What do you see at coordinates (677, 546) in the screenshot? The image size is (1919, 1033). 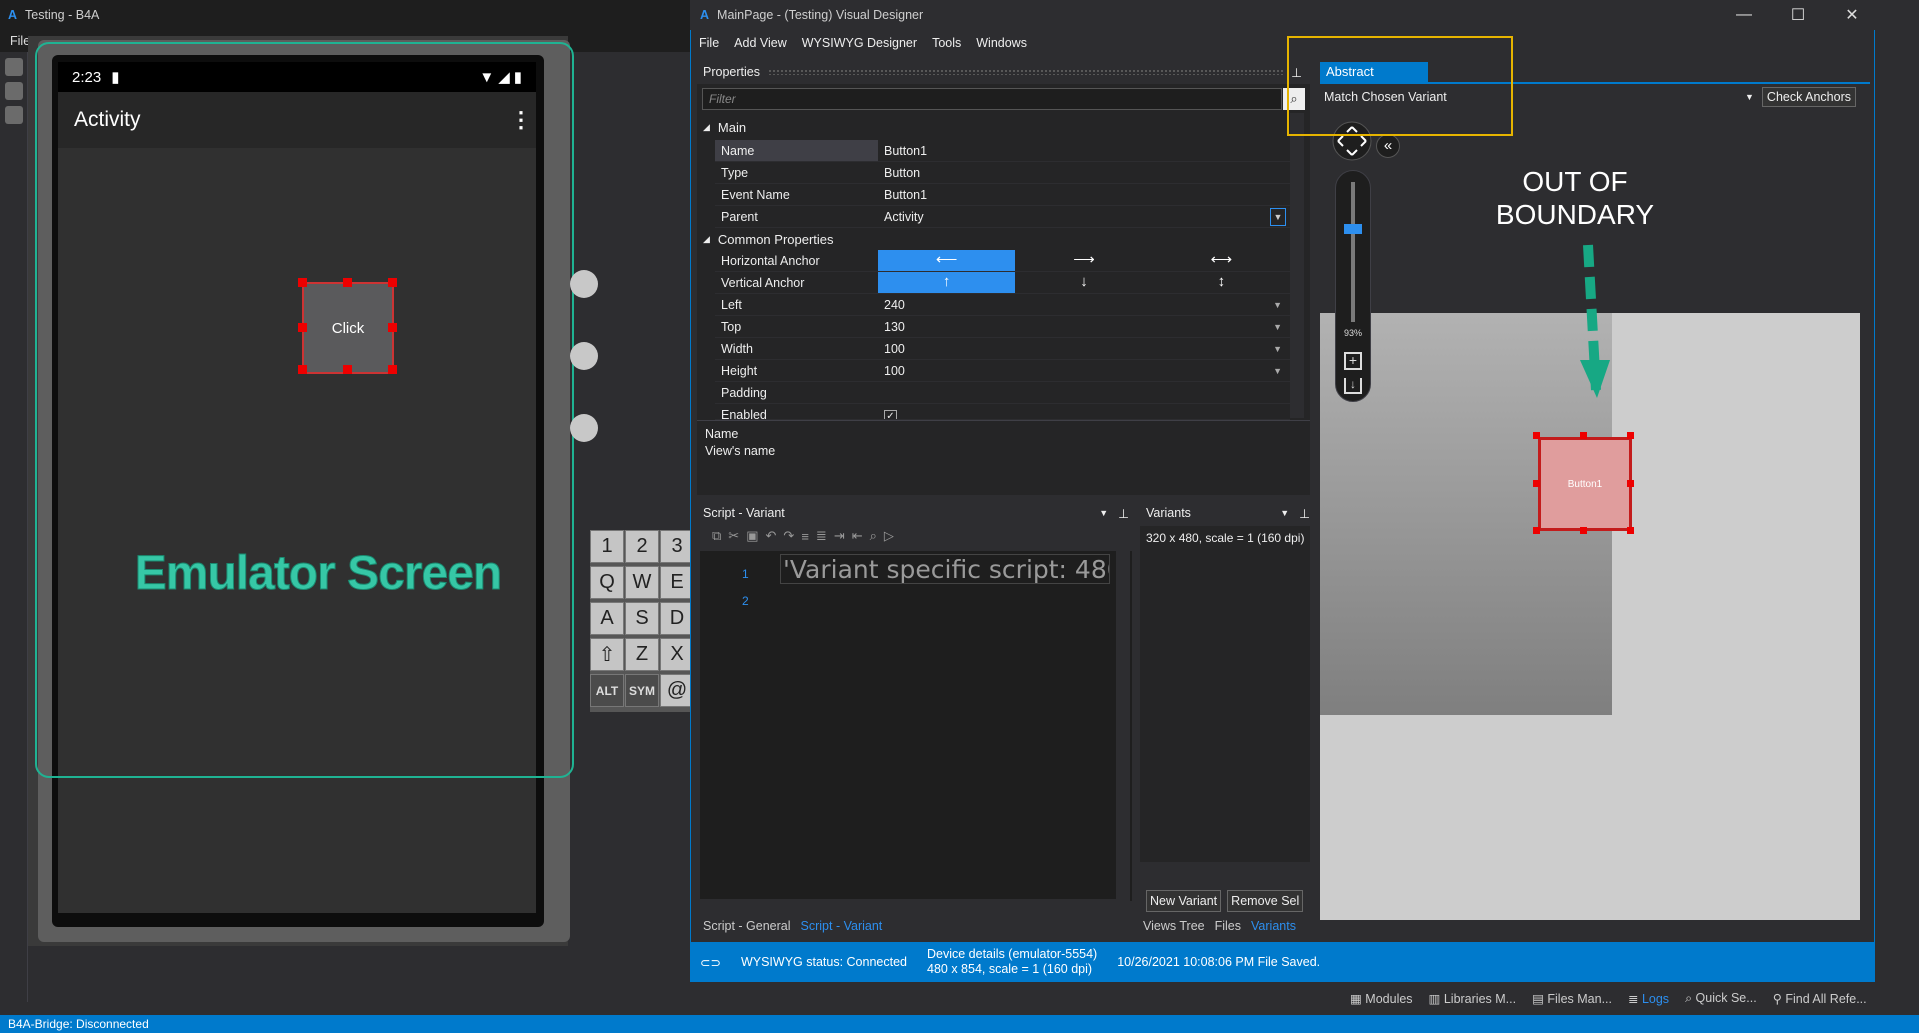 I see `key: 3` at bounding box center [677, 546].